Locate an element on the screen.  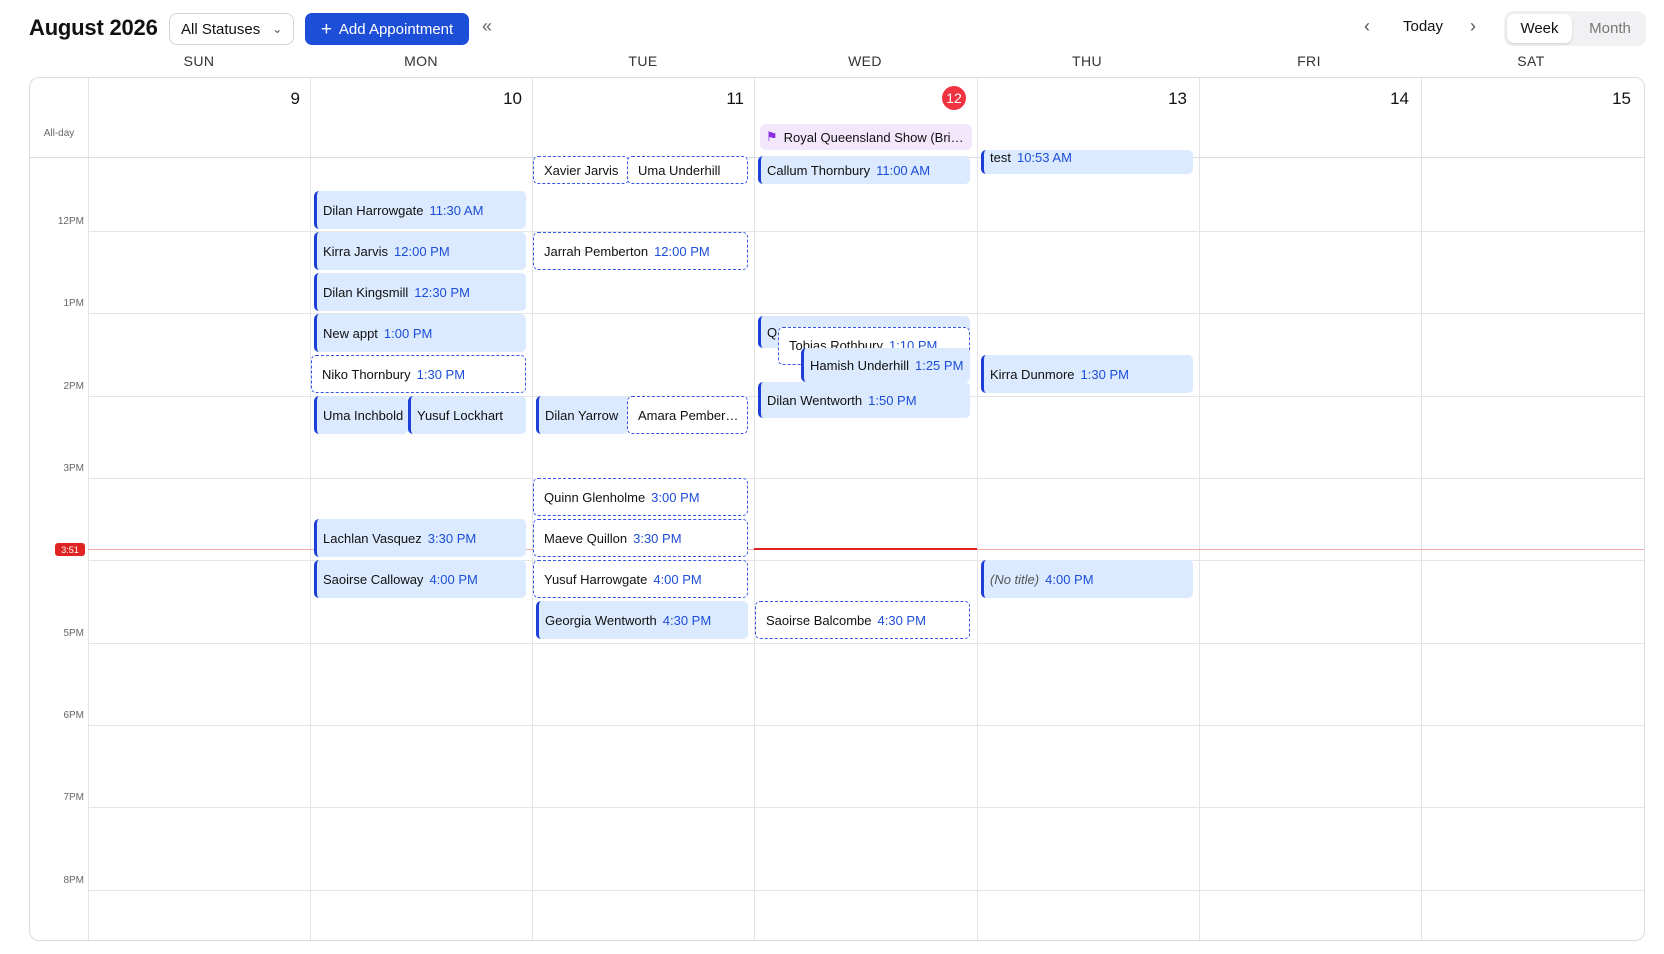
appointment: Yusuf Lockhart is located at coordinates (467, 415).